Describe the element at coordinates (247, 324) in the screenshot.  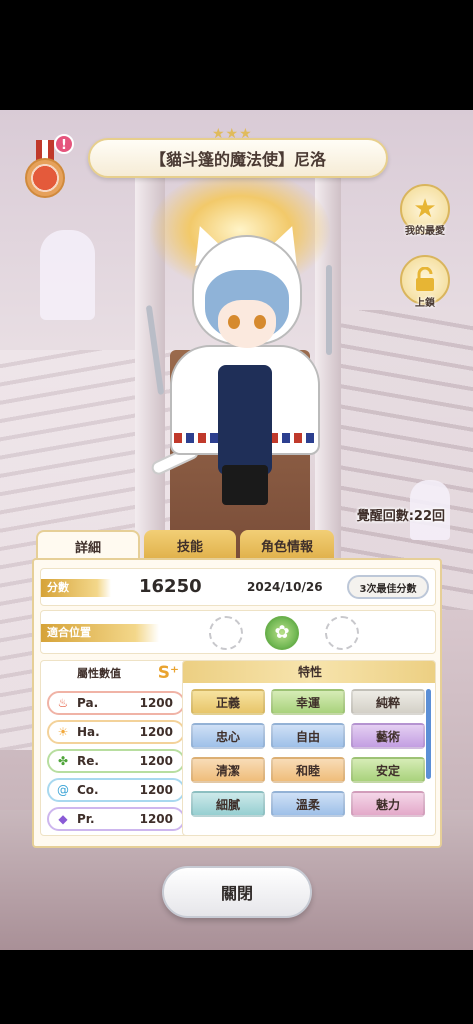
I see `character-face` at that location.